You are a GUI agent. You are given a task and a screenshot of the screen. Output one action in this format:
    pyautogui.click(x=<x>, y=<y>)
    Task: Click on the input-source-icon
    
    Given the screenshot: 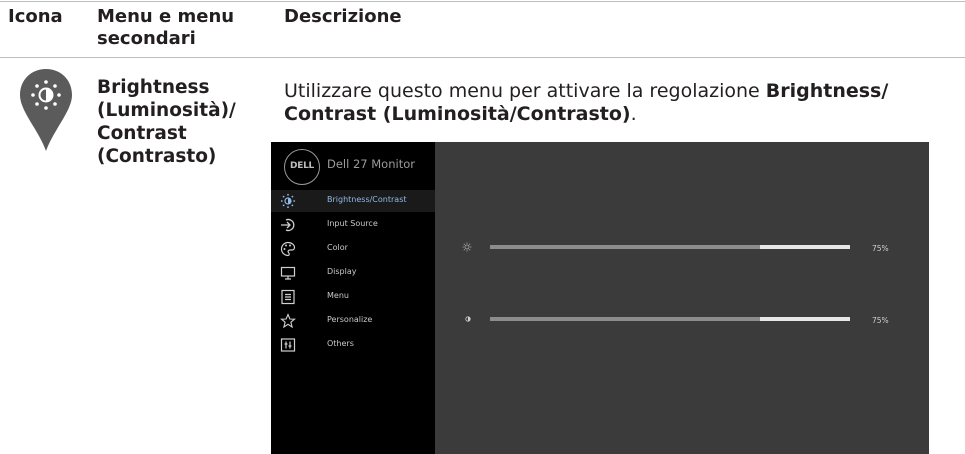 What is the action you would take?
    pyautogui.click(x=288, y=225)
    